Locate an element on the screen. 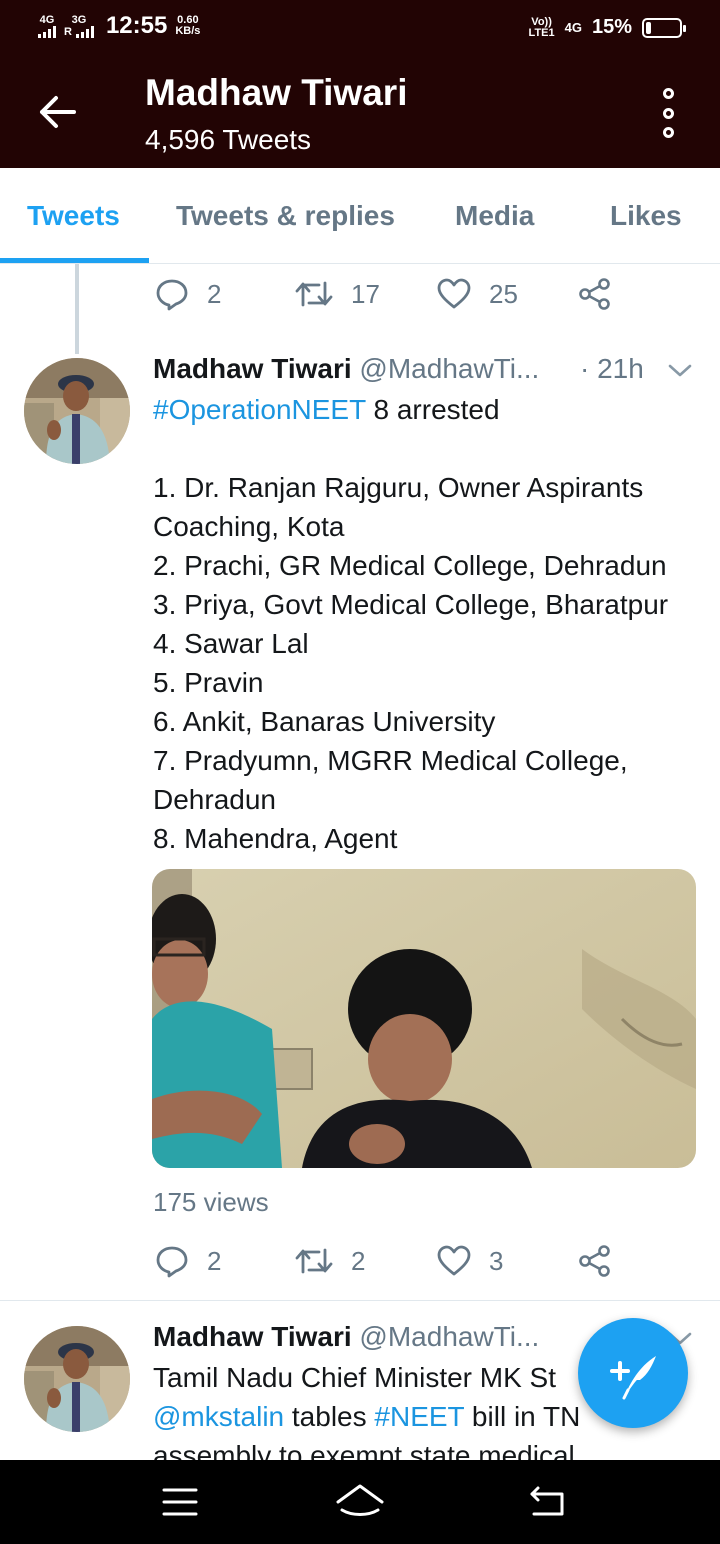 The width and height of the screenshot is (720, 1544). tweet-count: 4,596 Tweets is located at coordinates (228, 139).